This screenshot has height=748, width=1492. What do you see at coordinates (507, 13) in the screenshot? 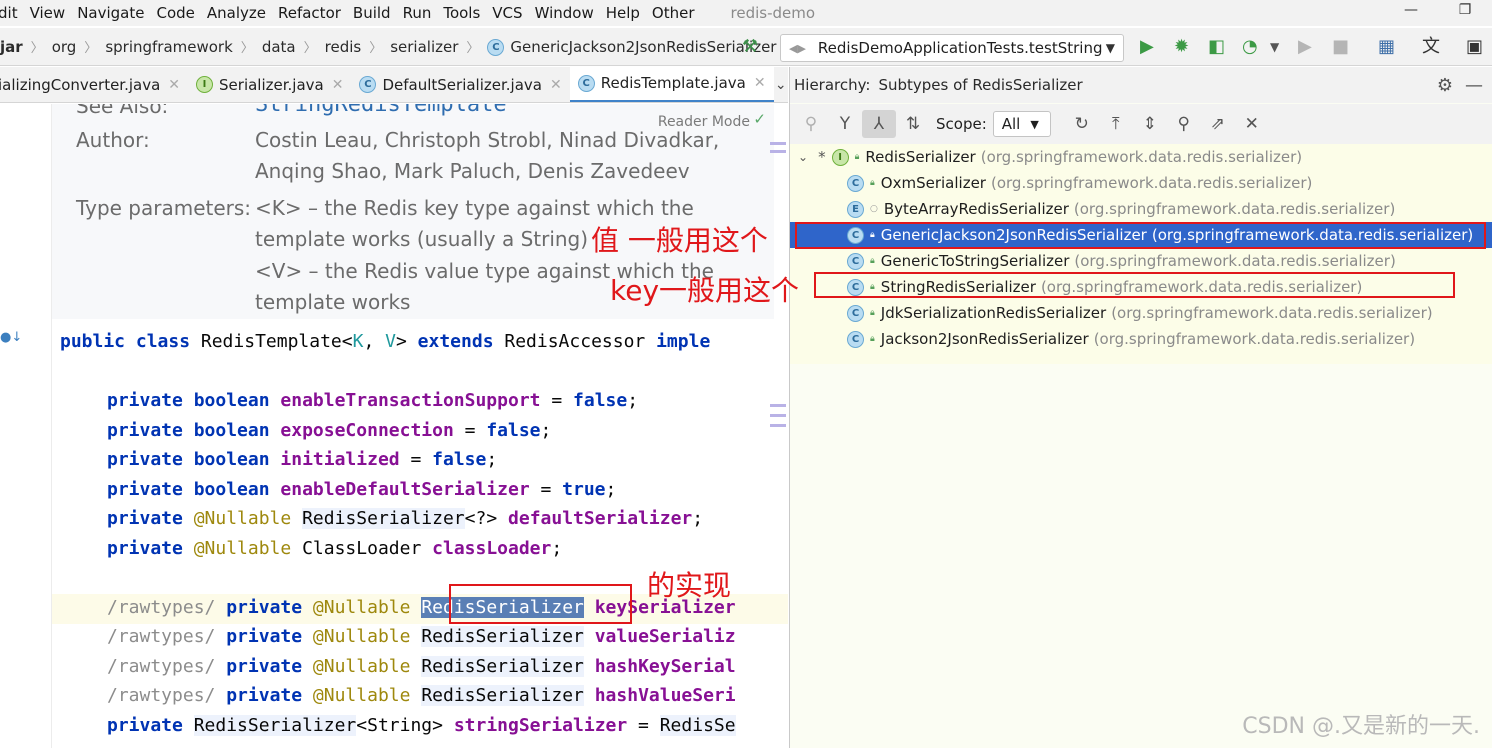
I see `menu-vcs: VCS` at bounding box center [507, 13].